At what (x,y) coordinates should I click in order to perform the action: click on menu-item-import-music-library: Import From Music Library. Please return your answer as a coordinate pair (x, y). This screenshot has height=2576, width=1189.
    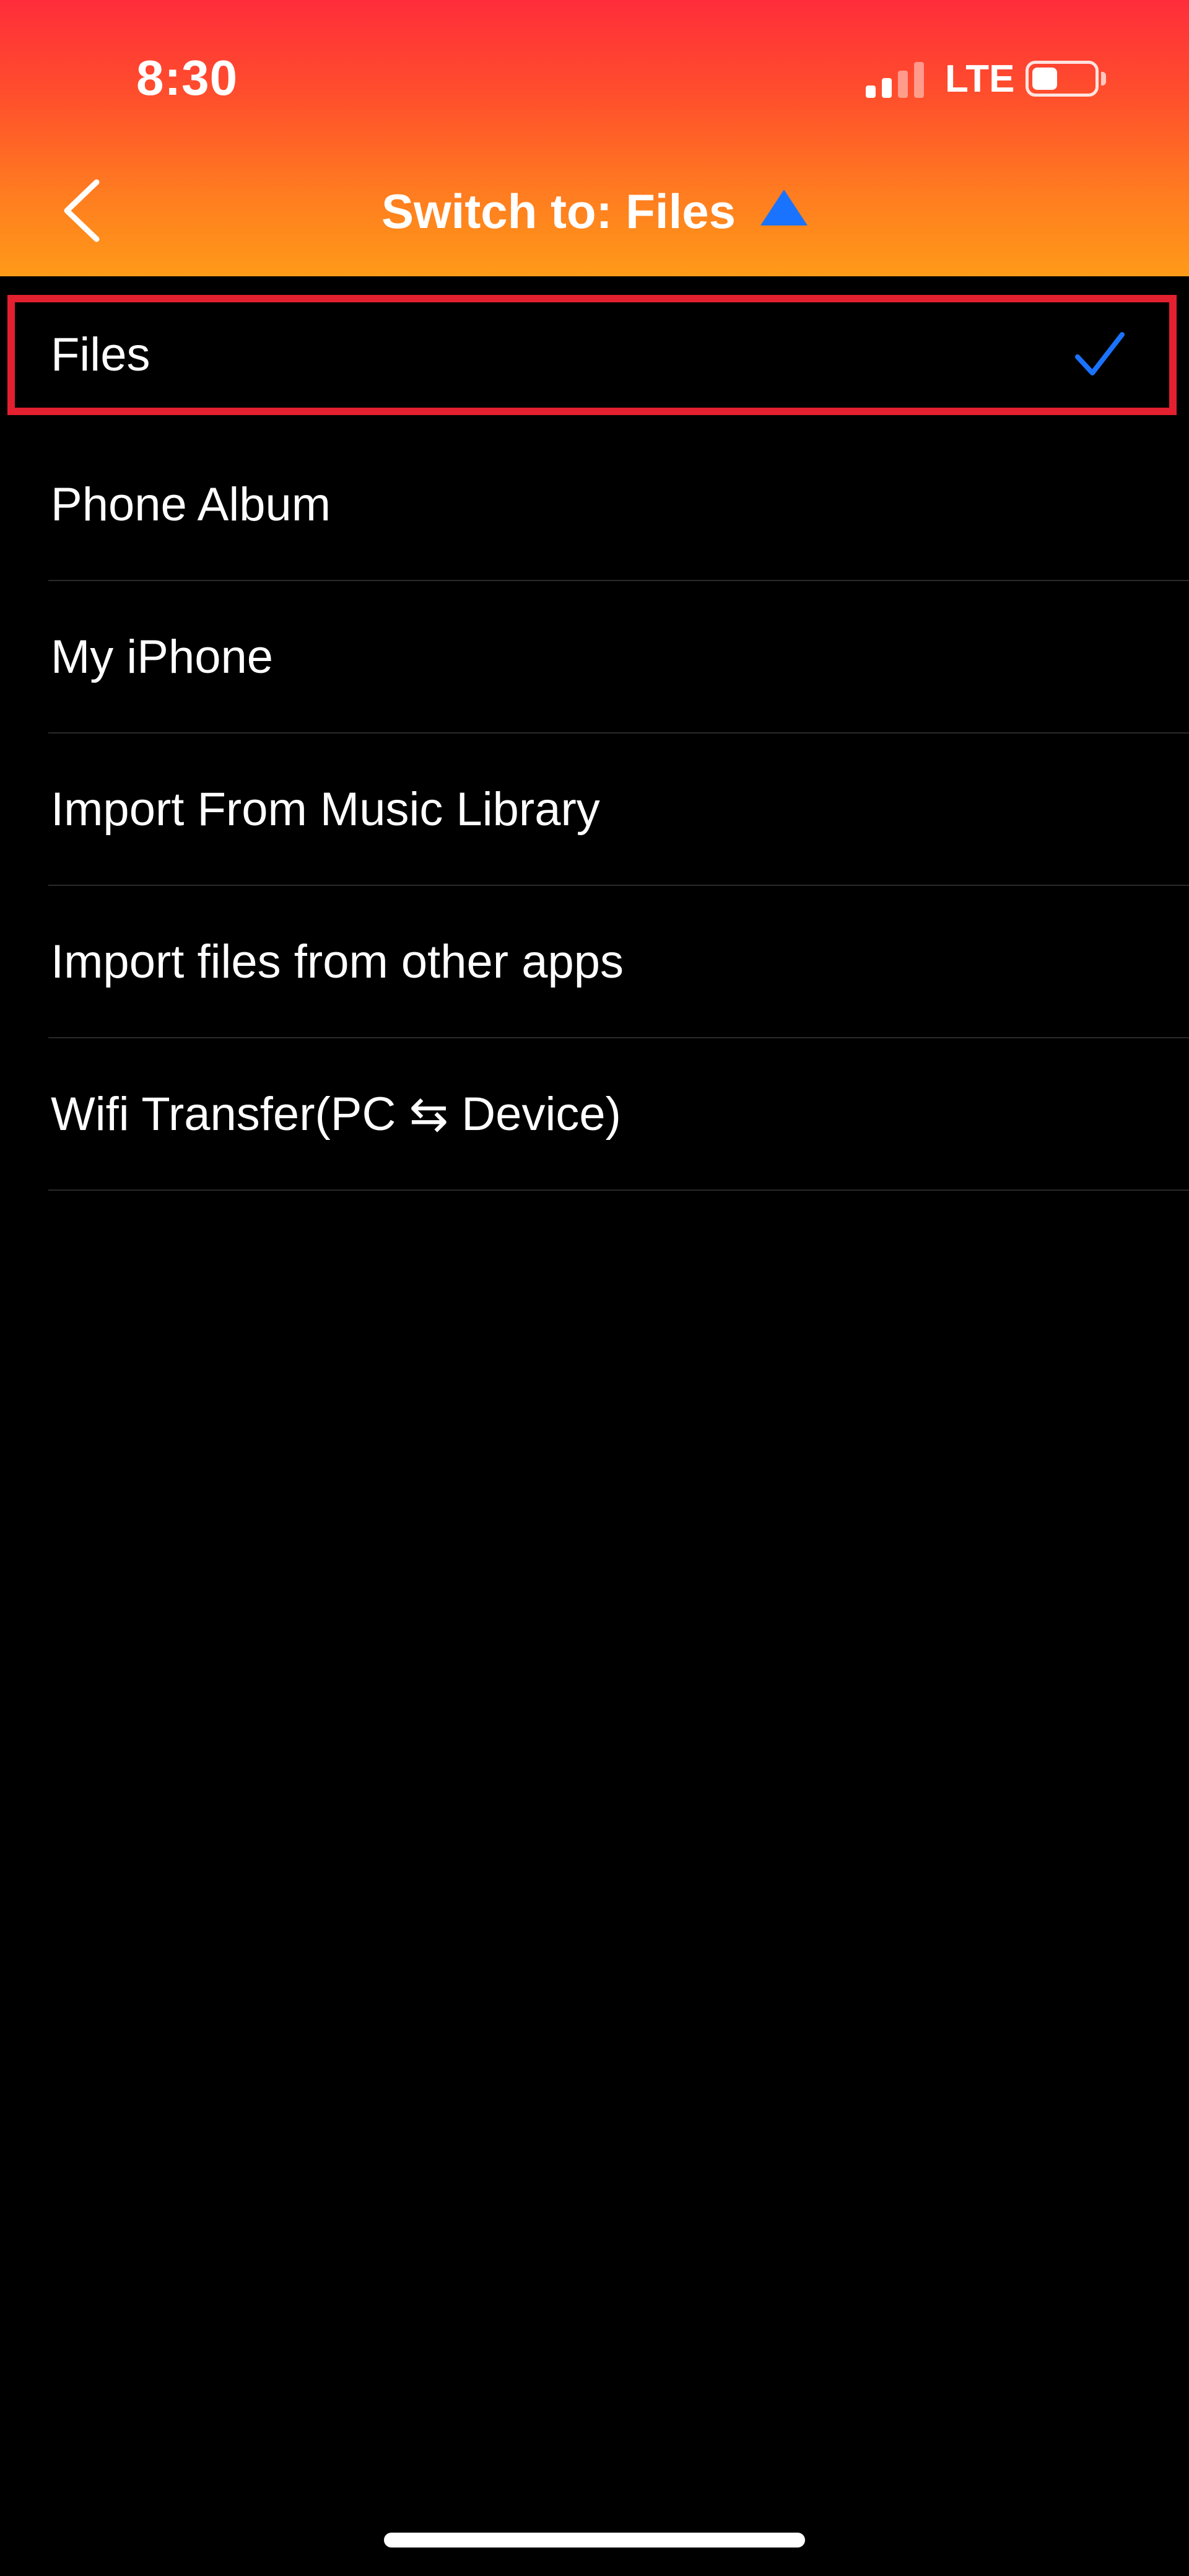
    Looking at the image, I should click on (594, 810).